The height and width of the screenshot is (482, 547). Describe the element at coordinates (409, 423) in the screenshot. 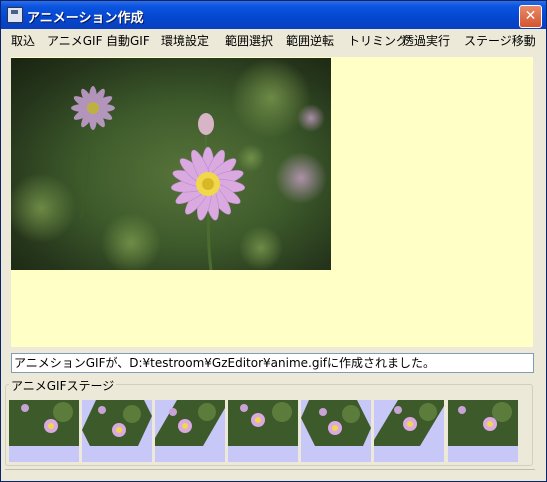

I see `frame-6-thumbnail` at that location.